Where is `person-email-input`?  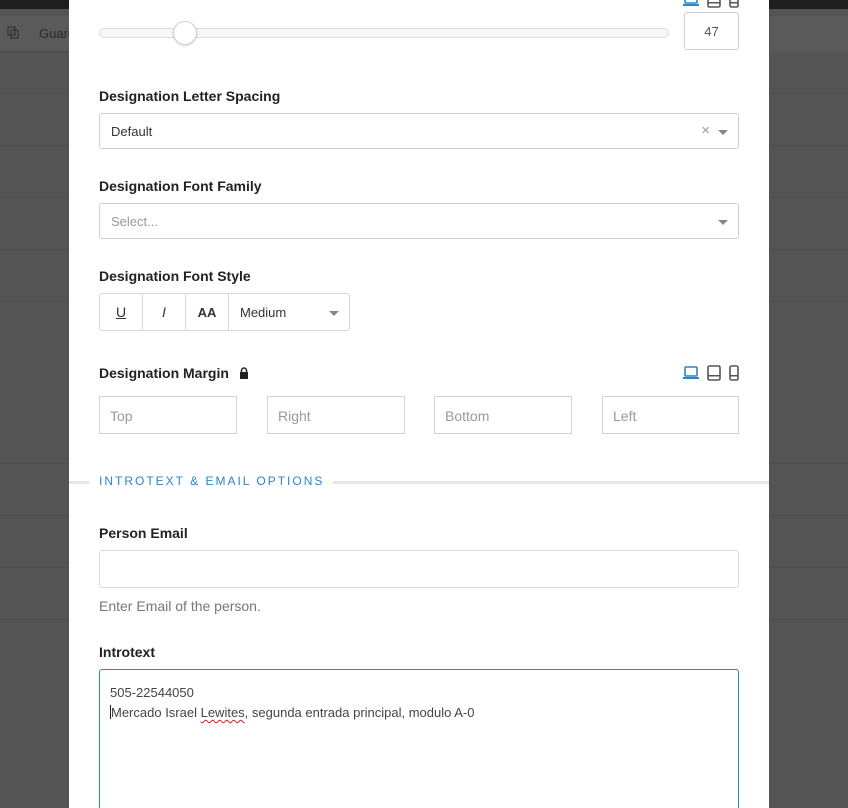 person-email-input is located at coordinates (419, 569).